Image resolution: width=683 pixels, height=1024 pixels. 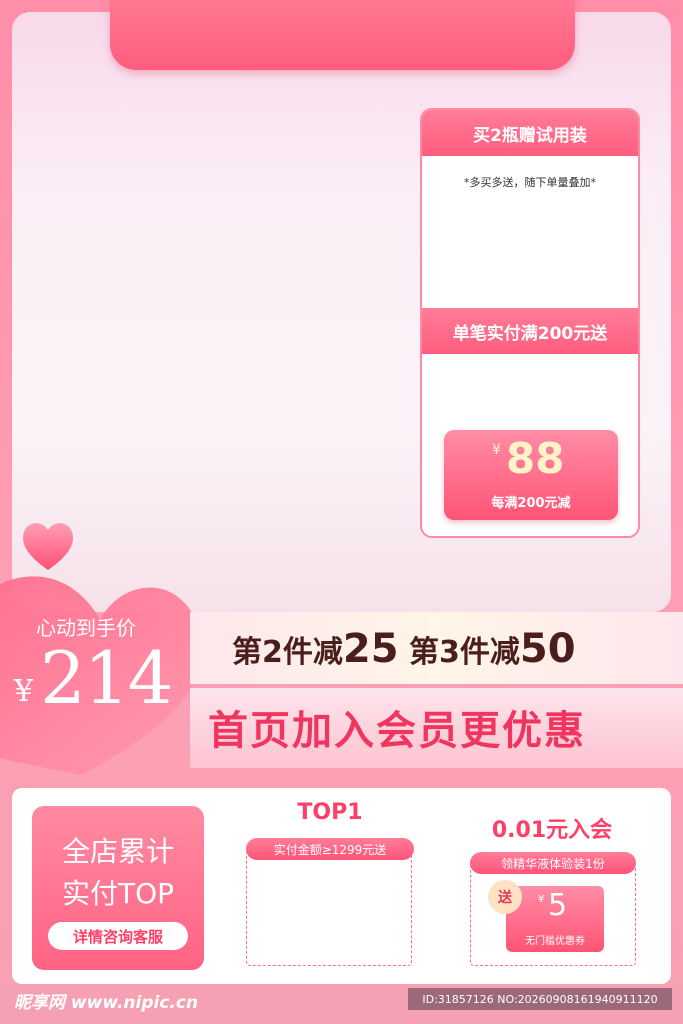 What do you see at coordinates (496, 450) in the screenshot?
I see `coupon-currency: ¥` at bounding box center [496, 450].